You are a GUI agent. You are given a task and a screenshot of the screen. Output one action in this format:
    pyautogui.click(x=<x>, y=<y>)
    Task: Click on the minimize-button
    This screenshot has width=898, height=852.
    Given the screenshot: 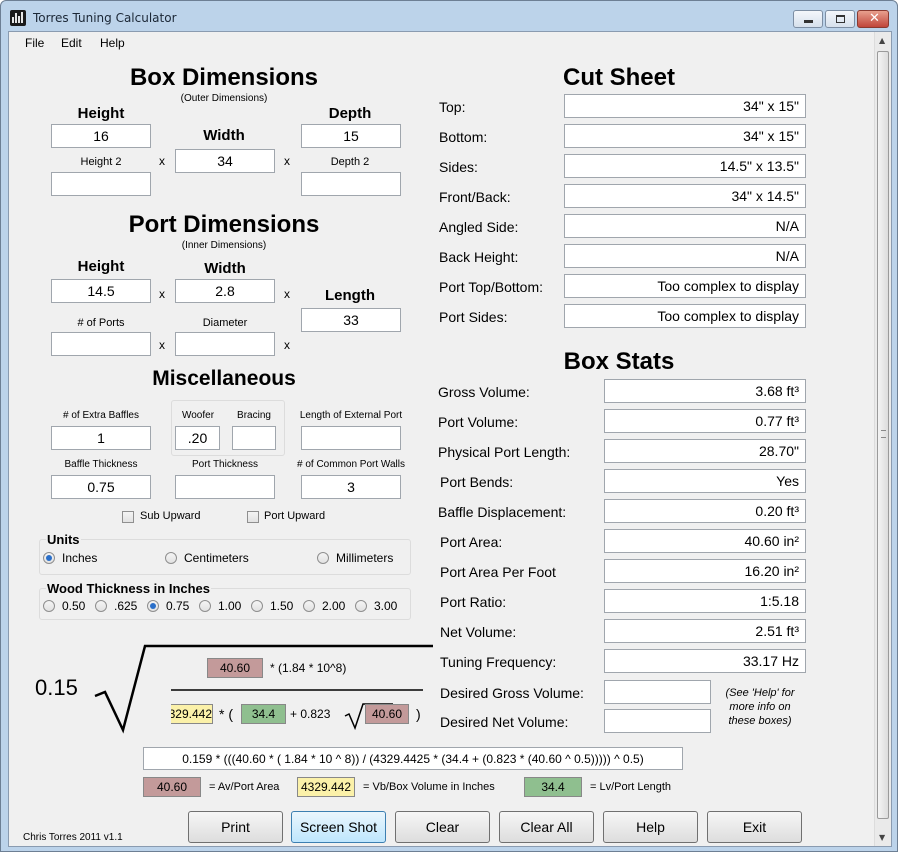 What is the action you would take?
    pyautogui.click(x=808, y=19)
    